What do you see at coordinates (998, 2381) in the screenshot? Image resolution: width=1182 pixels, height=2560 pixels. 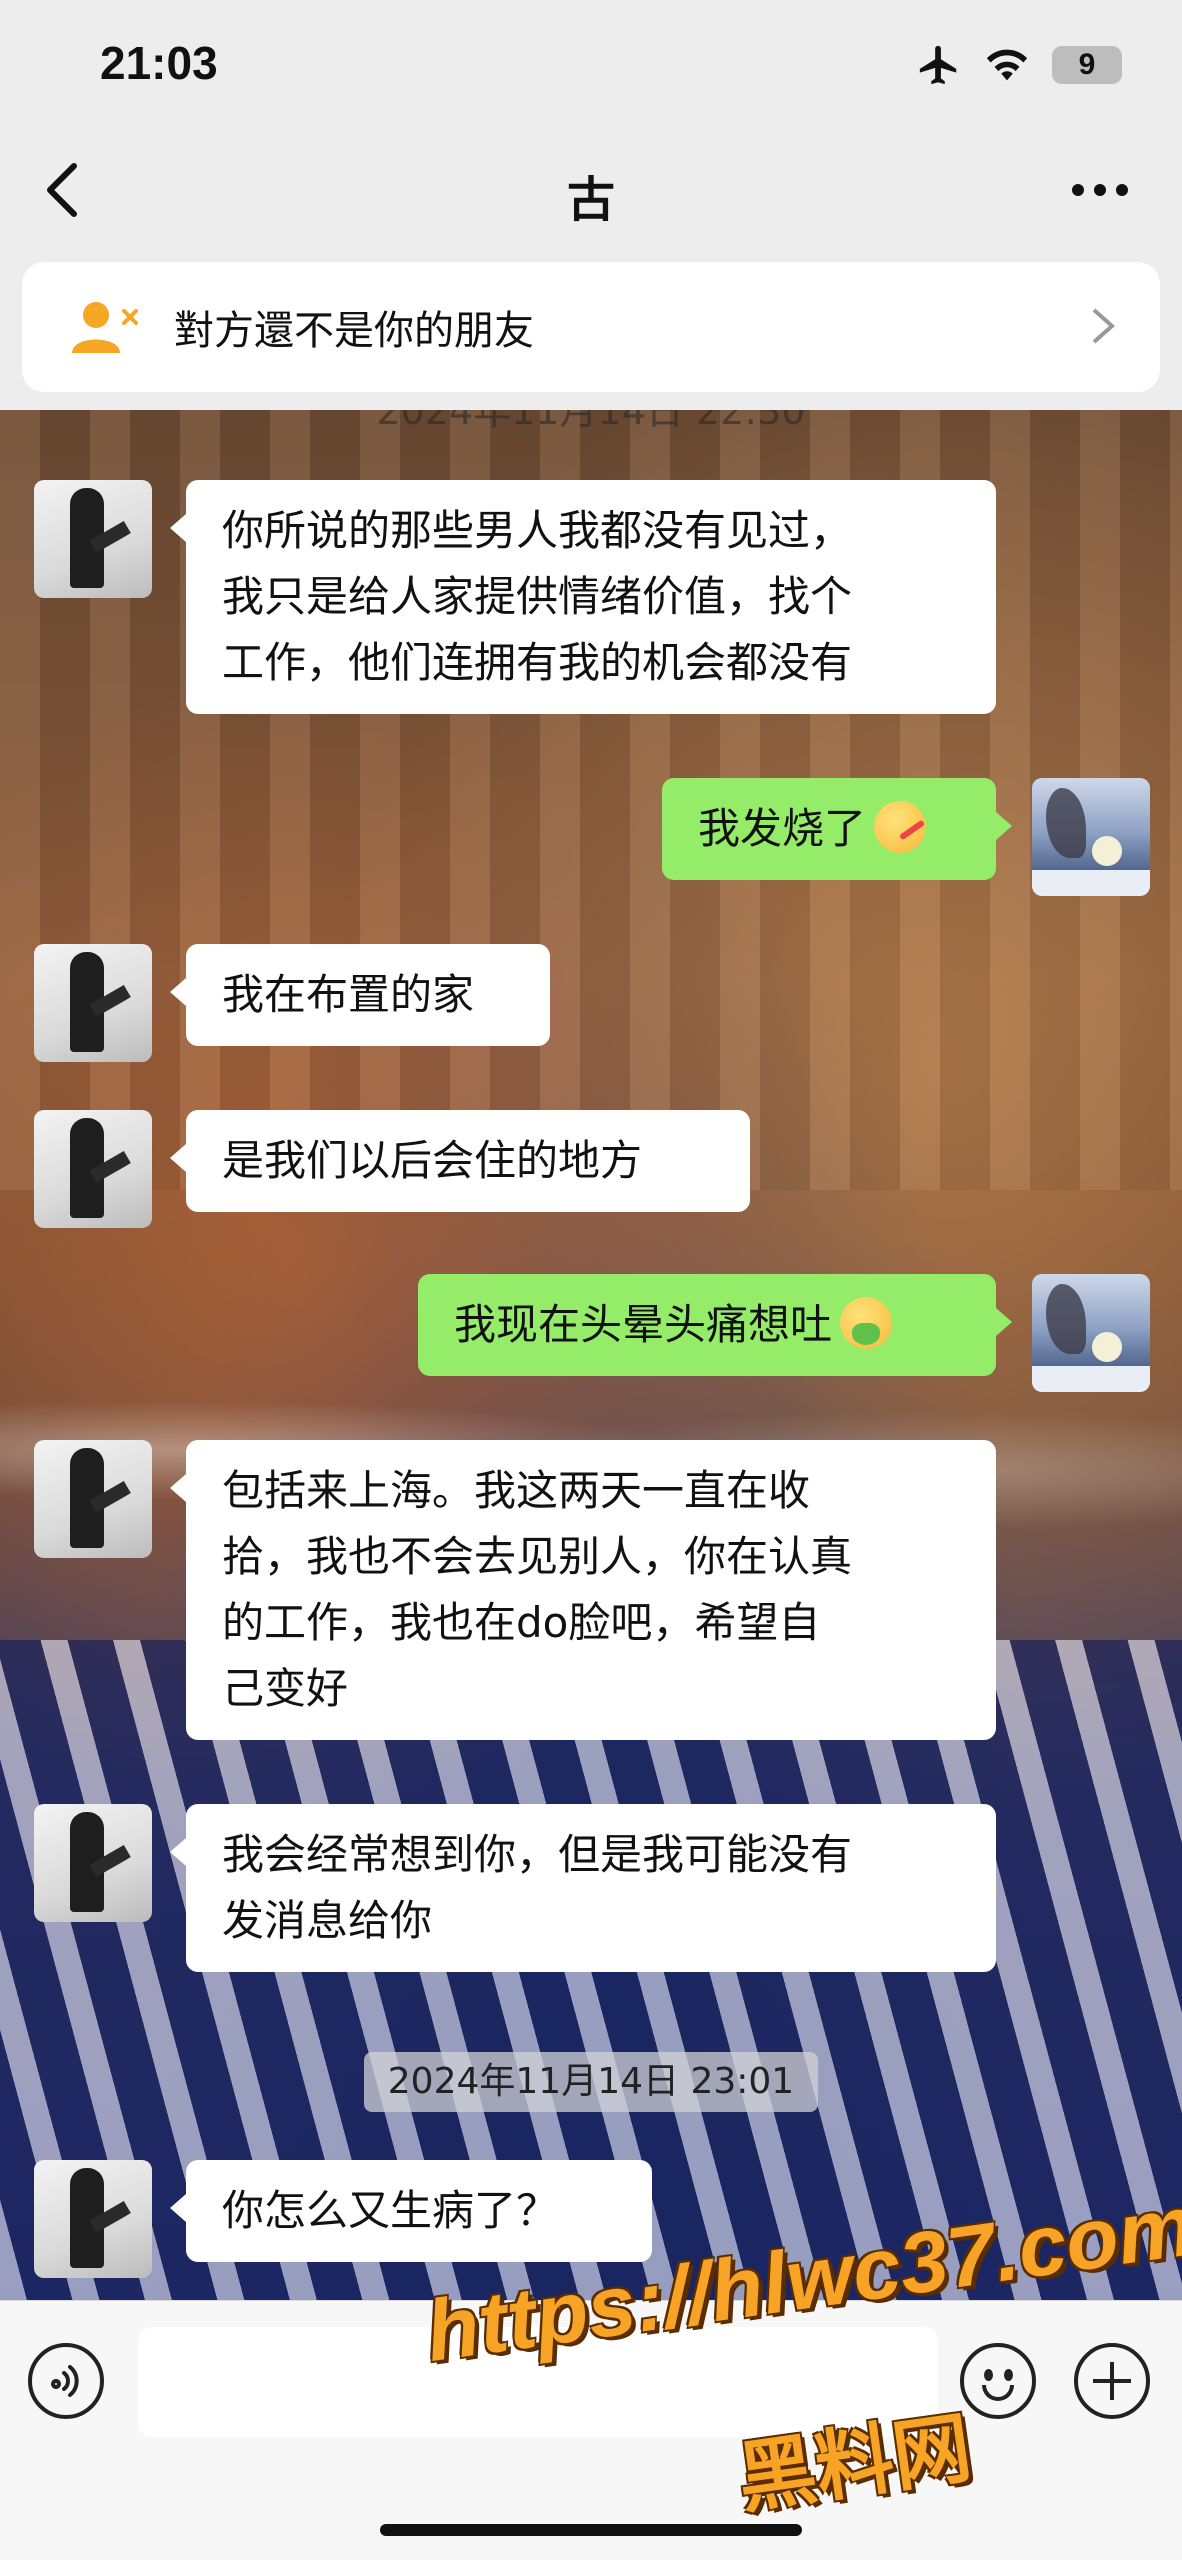 I see `emoji-button` at bounding box center [998, 2381].